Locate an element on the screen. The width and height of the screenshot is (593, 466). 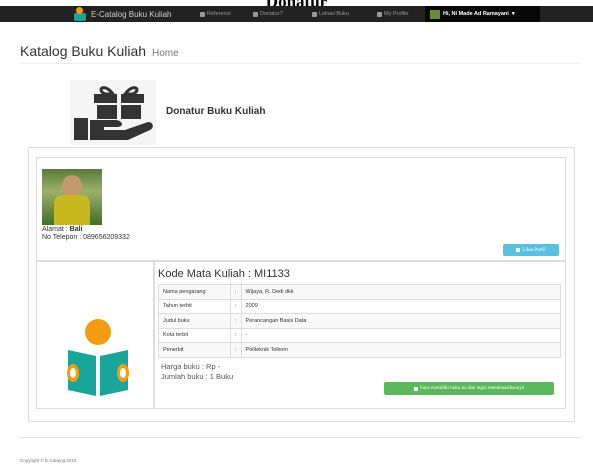
kode-mata-kuliah: Kode Mata Kuliah : MI1133 is located at coordinates (224, 274).